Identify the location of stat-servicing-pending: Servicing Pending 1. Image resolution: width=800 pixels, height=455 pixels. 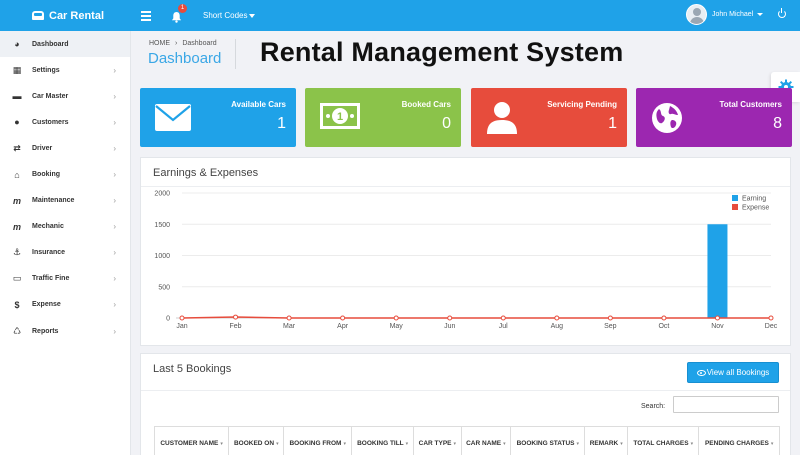
(549, 117).